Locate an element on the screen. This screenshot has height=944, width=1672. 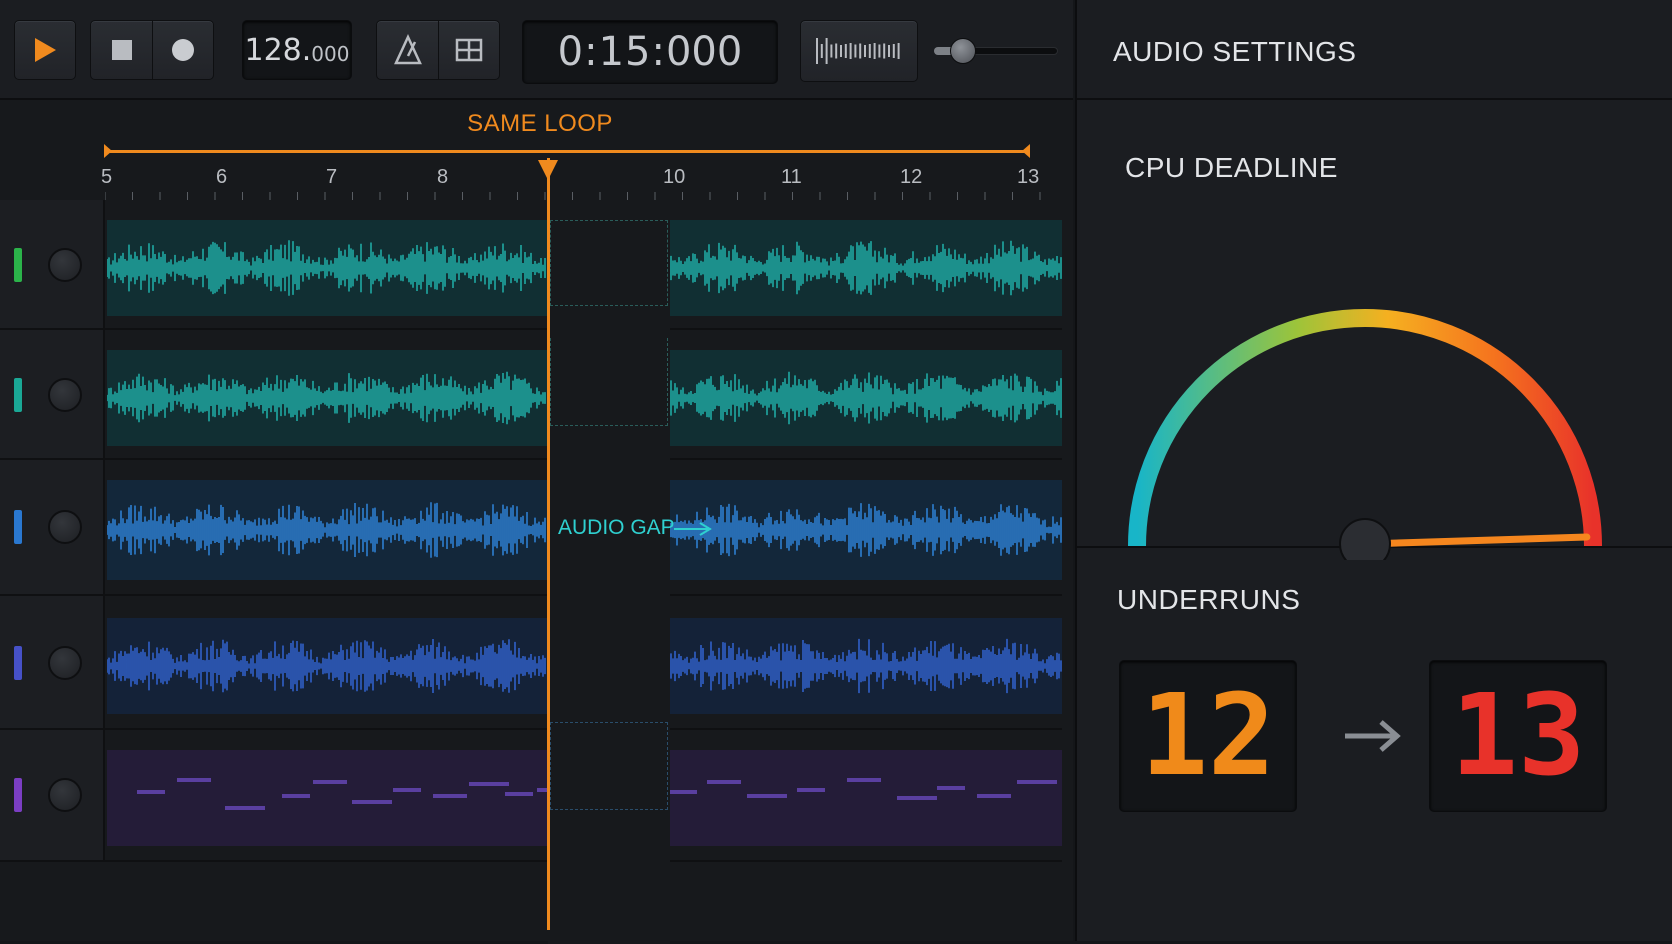
ruler-bar-8: 8 is located at coordinates (443, 177).